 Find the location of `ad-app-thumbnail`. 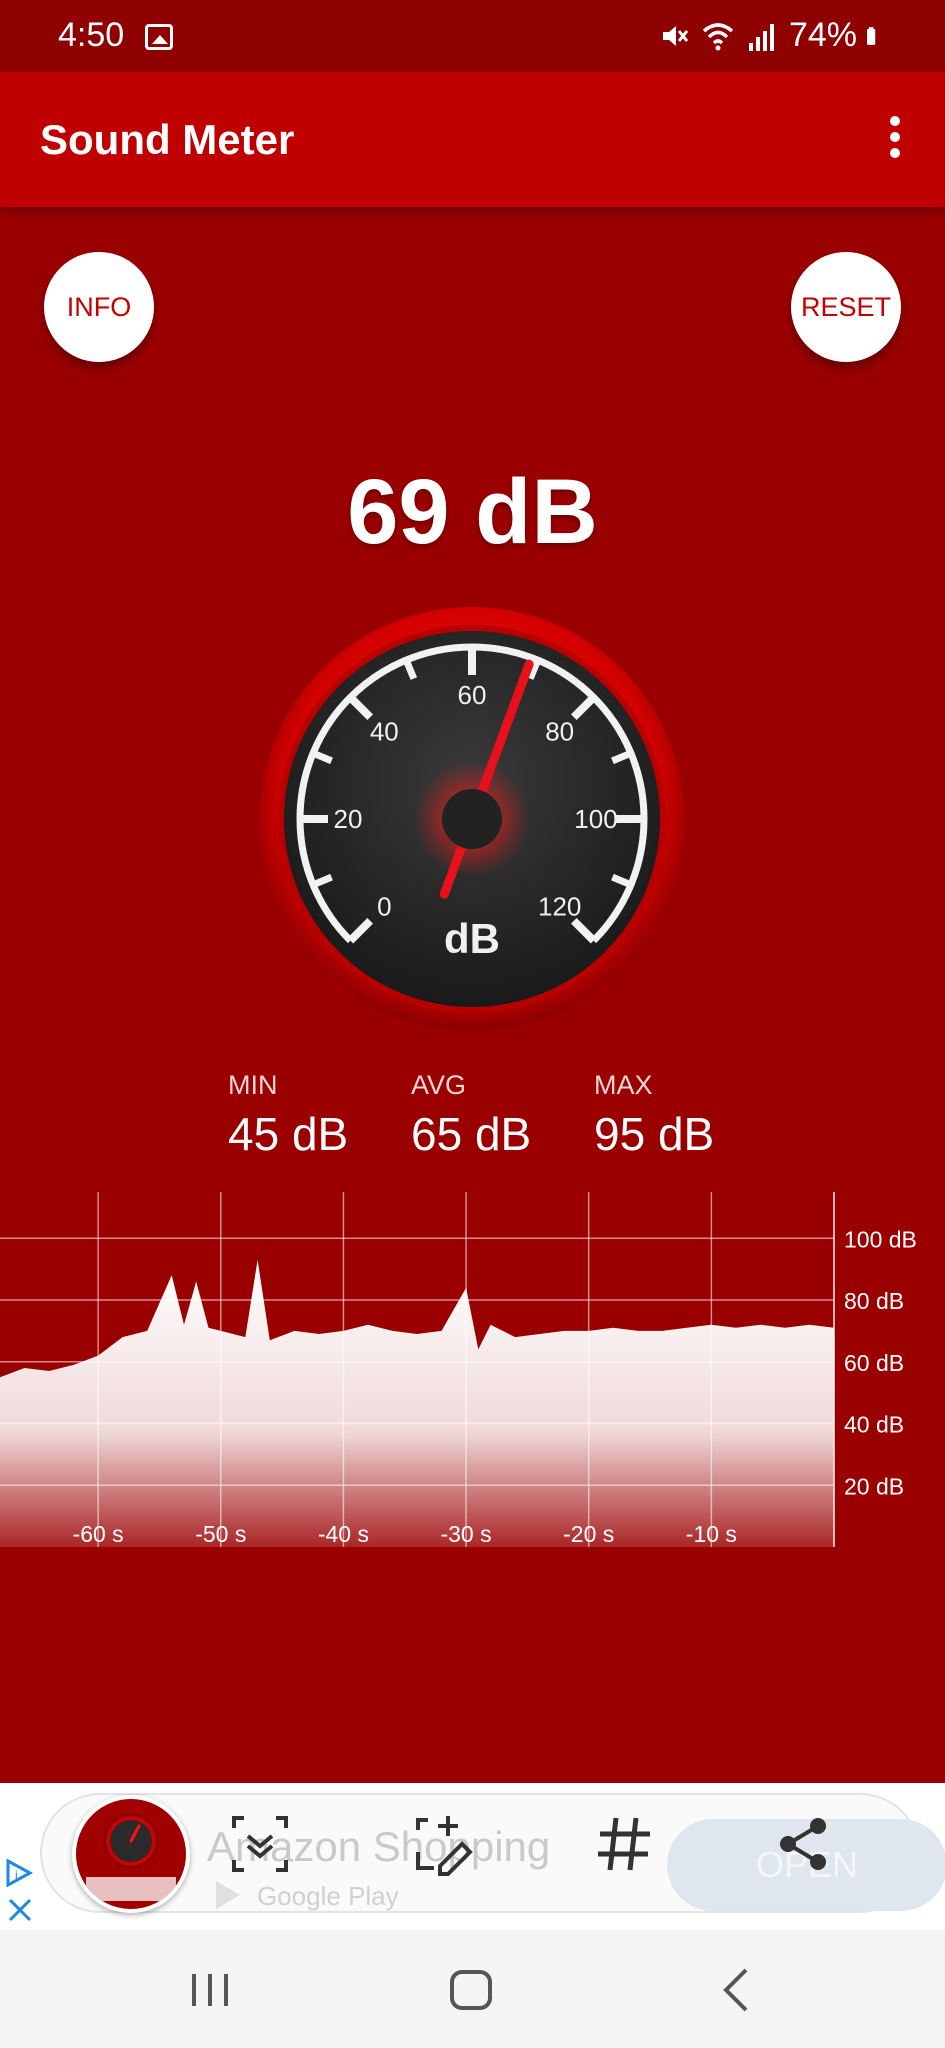

ad-app-thumbnail is located at coordinates (131, 1854).